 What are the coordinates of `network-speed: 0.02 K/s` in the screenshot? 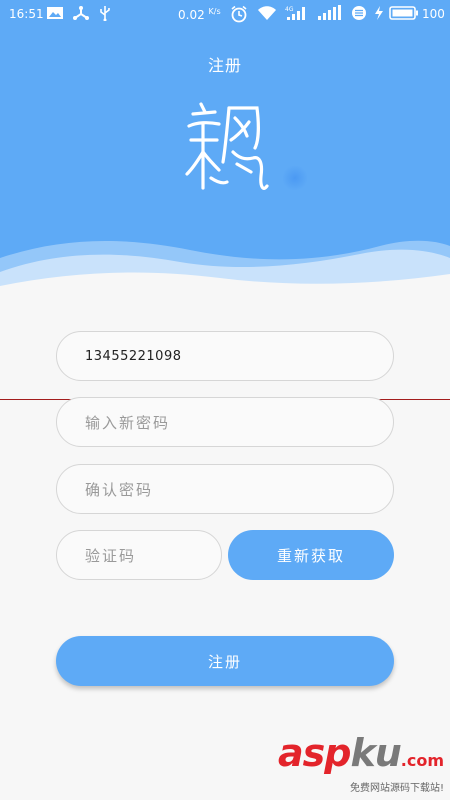 It's located at (199, 14).